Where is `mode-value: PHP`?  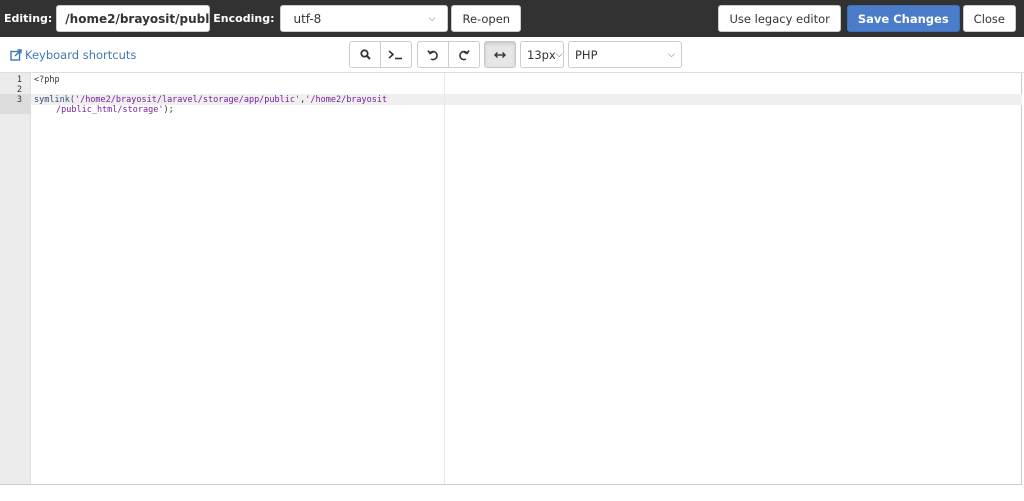 mode-value: PHP is located at coordinates (586, 54).